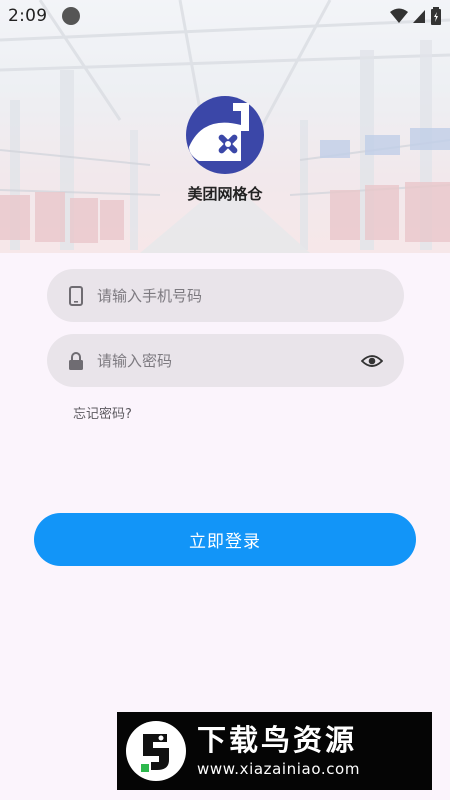 Image resolution: width=450 pixels, height=800 pixels. What do you see at coordinates (419, 16) in the screenshot?
I see `cellular-signal-icon` at bounding box center [419, 16].